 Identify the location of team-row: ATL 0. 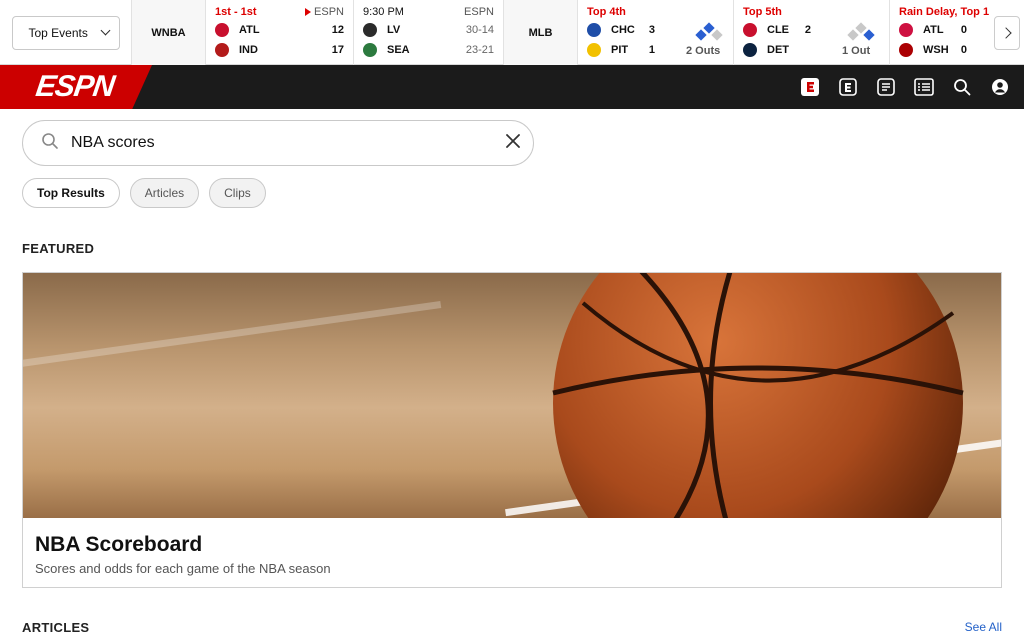
(933, 30).